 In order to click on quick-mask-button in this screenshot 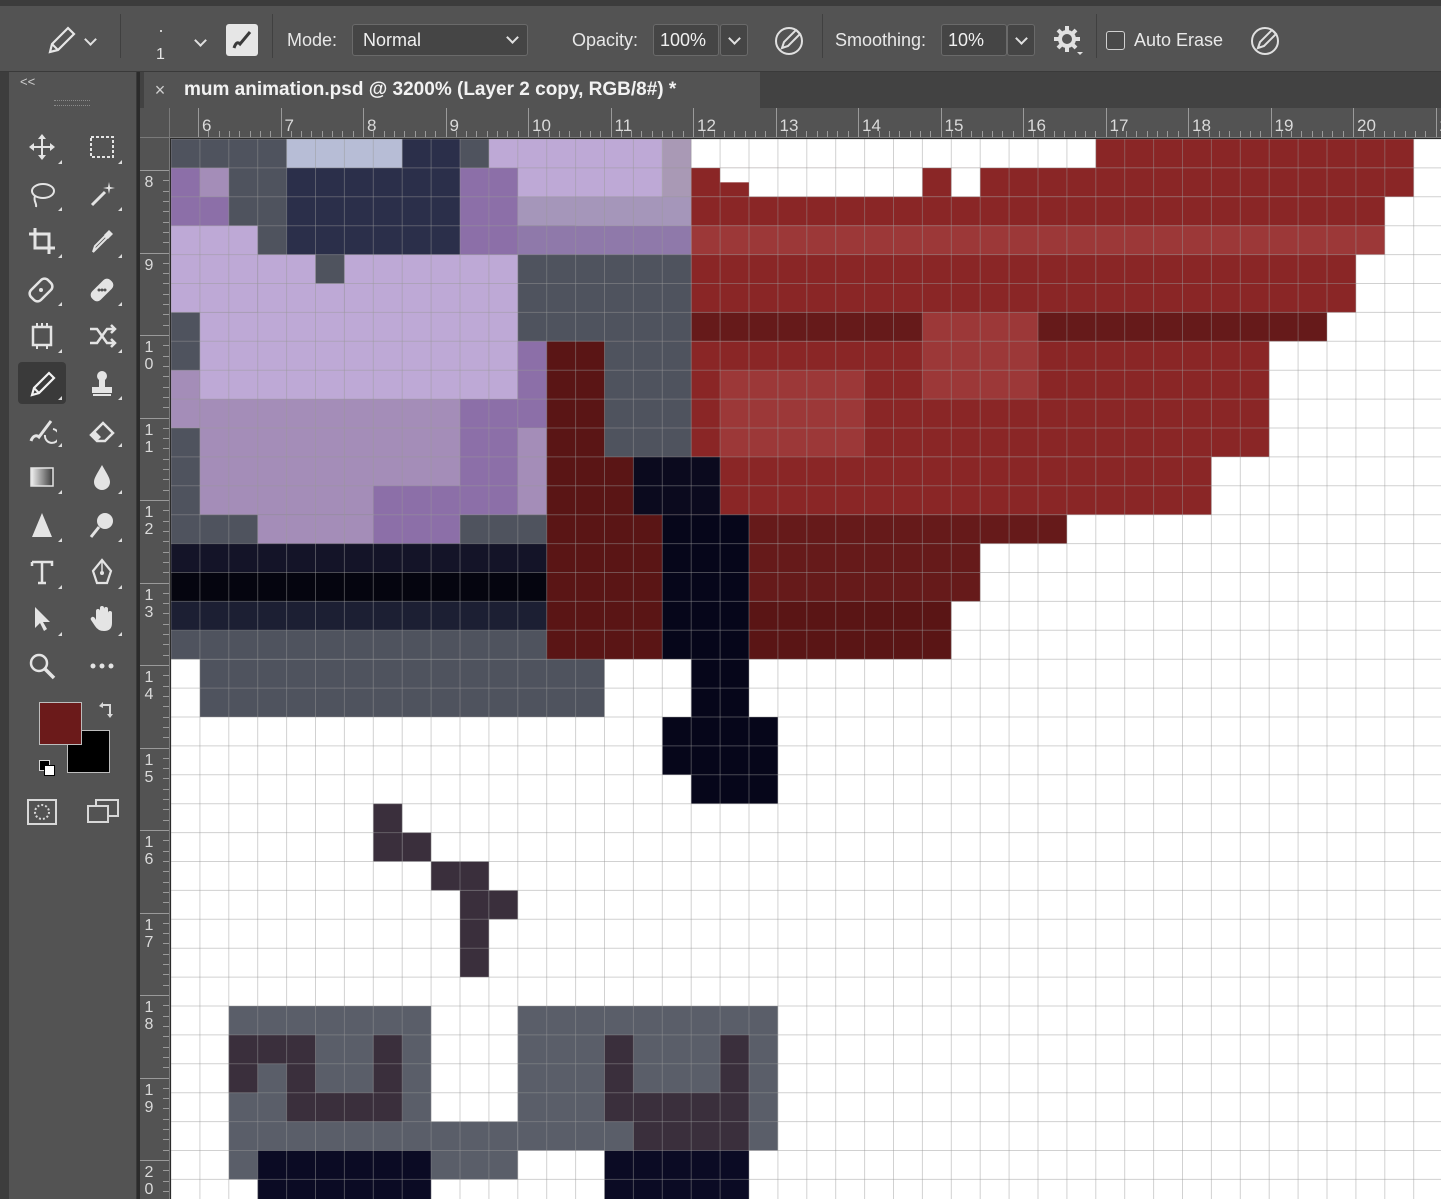, I will do `click(42, 812)`.